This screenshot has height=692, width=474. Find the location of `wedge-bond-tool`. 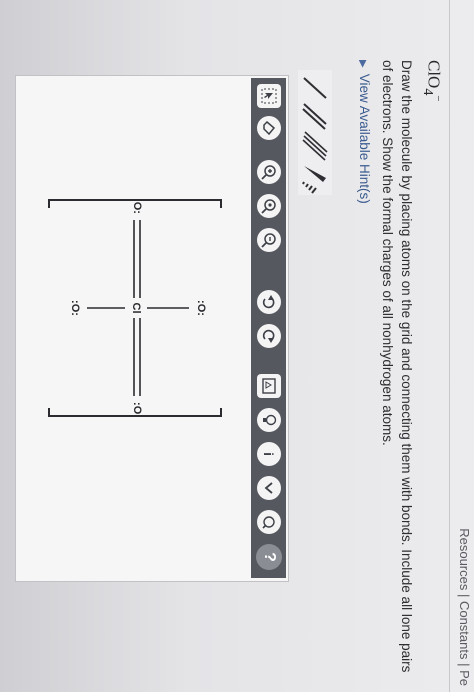

wedge-bond-tool is located at coordinates (315, 174).